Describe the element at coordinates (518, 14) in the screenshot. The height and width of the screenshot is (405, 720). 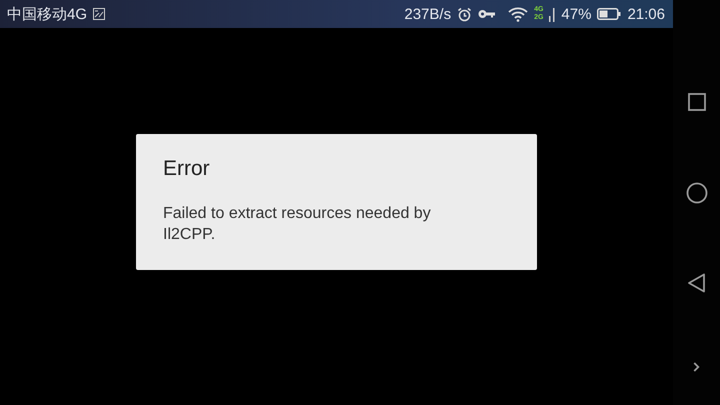
I see `wifi-icon` at that location.